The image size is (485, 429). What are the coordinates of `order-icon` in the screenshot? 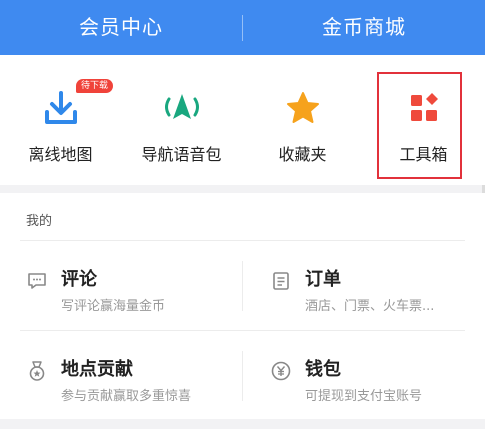 It's located at (281, 281).